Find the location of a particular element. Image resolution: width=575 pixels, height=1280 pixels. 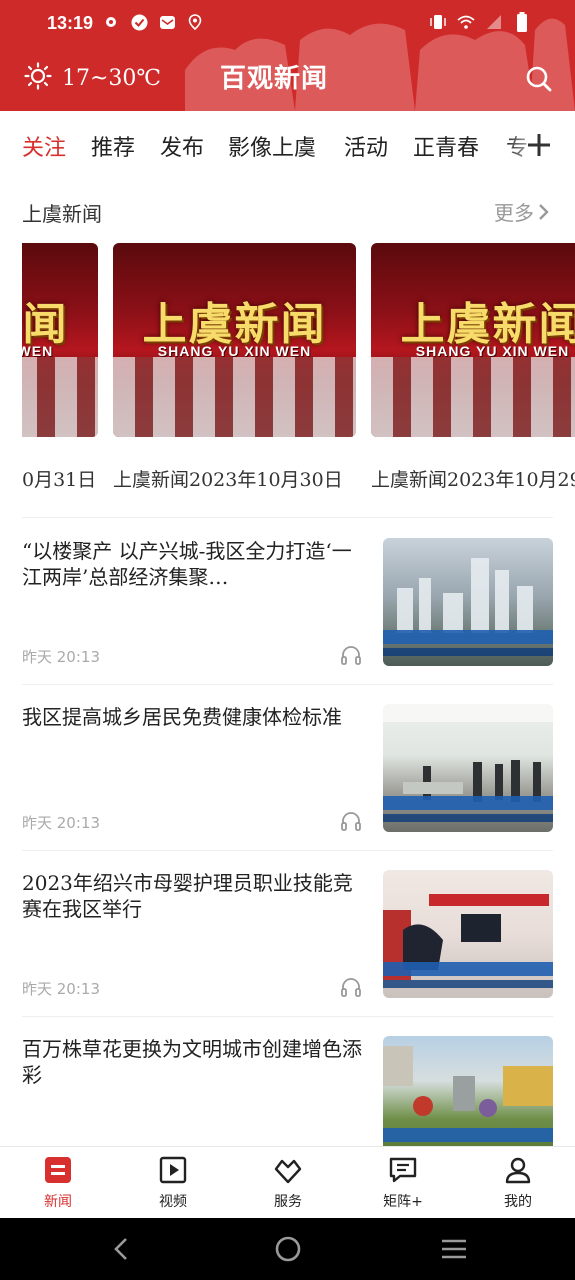

status-time: 13:19 is located at coordinates (70, 23).